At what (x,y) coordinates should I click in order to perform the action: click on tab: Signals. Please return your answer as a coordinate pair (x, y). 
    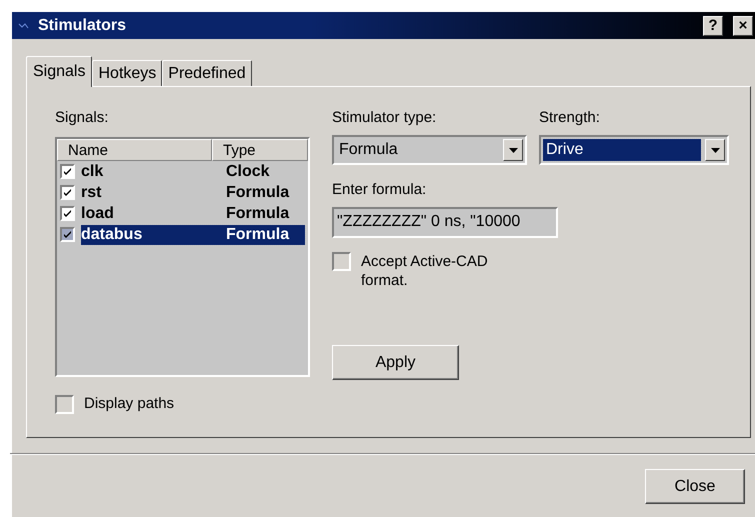
    Looking at the image, I should click on (59, 71).